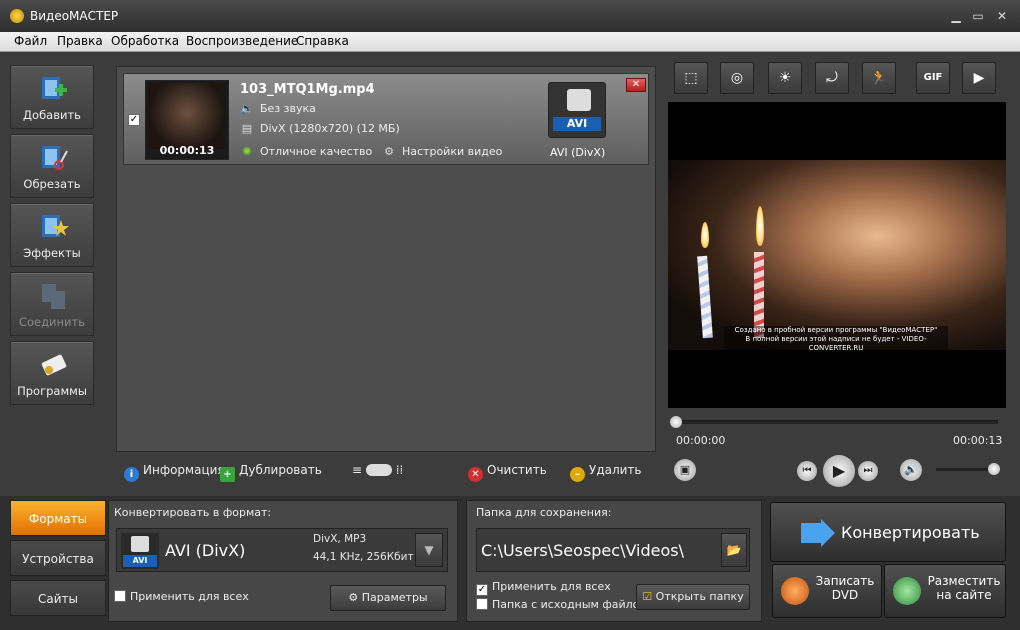 The image size is (1020, 630). Describe the element at coordinates (193, 512) in the screenshot. I see `format-panel-title: Конвертировать в формат:` at that location.